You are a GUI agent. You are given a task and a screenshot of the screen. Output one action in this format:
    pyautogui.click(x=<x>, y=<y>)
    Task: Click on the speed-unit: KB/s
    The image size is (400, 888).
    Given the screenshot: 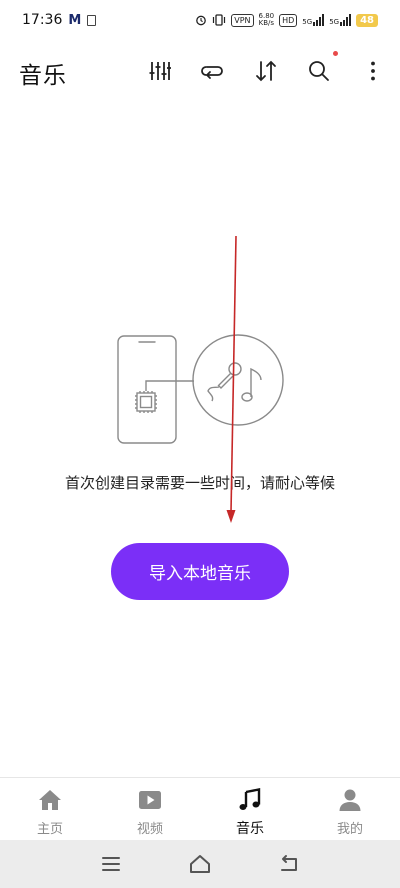 What is the action you would take?
    pyautogui.click(x=266, y=23)
    